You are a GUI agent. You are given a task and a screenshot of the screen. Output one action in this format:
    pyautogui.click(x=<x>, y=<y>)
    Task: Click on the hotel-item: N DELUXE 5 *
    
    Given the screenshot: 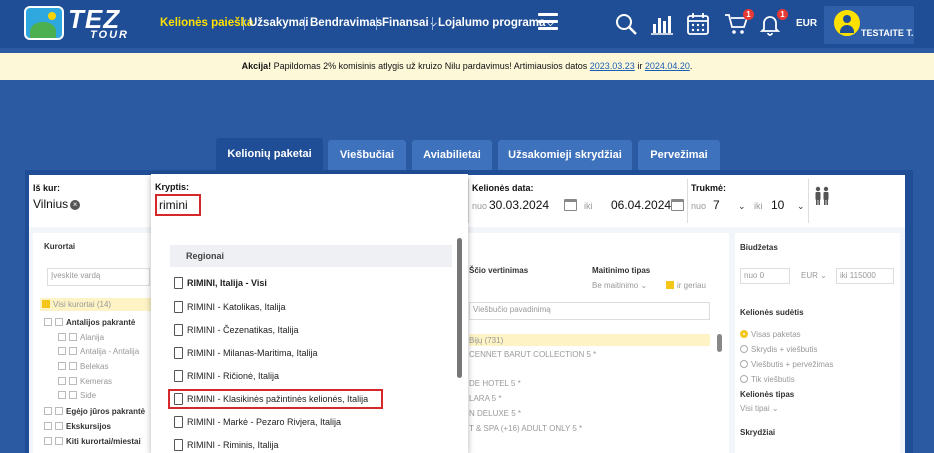 What is the action you would take?
    pyautogui.click(x=495, y=413)
    